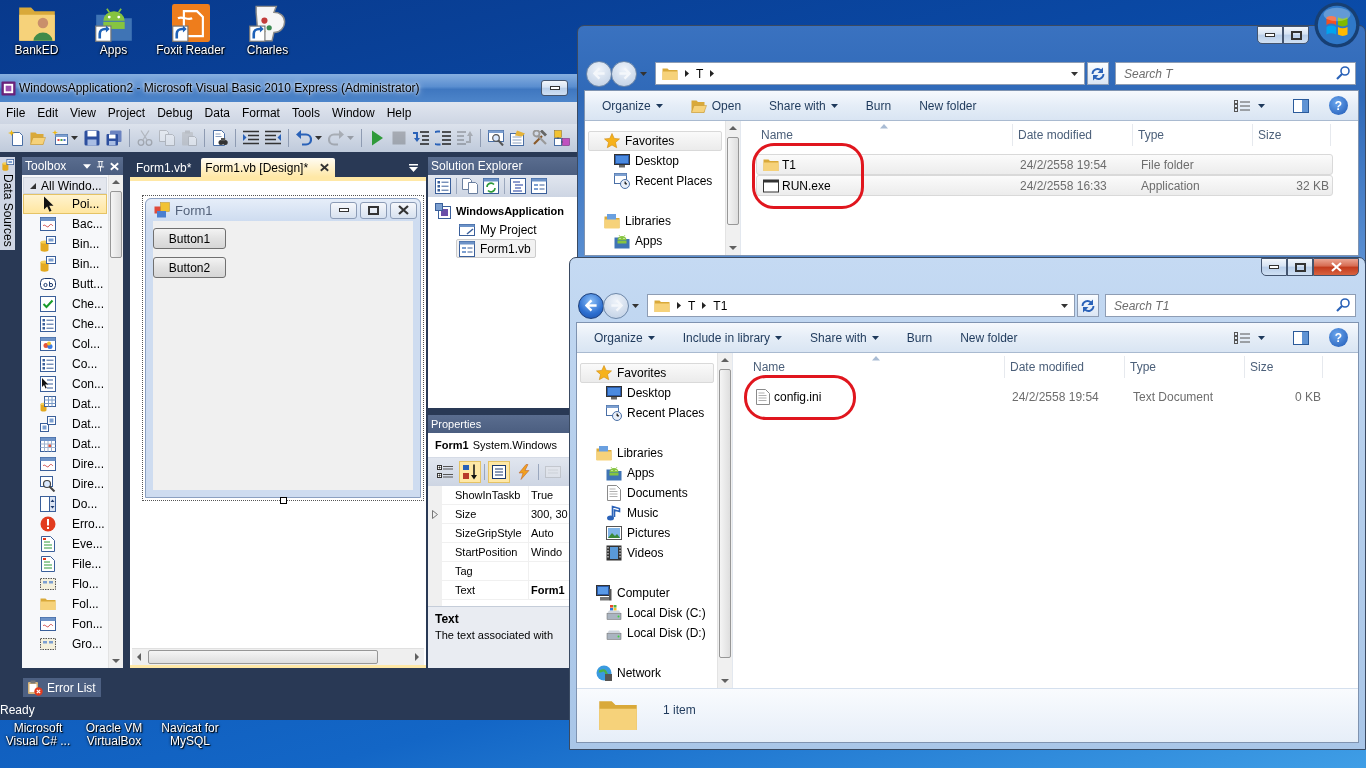 This screenshot has width=1366, height=768. Describe the element at coordinates (647, 673) in the screenshot. I see `nav-item: Network` at that location.